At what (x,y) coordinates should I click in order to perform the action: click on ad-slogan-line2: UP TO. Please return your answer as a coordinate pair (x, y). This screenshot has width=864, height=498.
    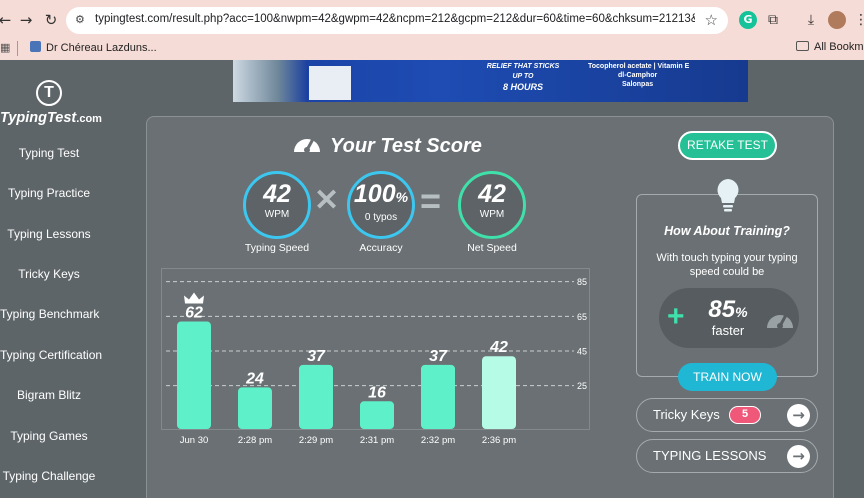
    Looking at the image, I should click on (523, 76).